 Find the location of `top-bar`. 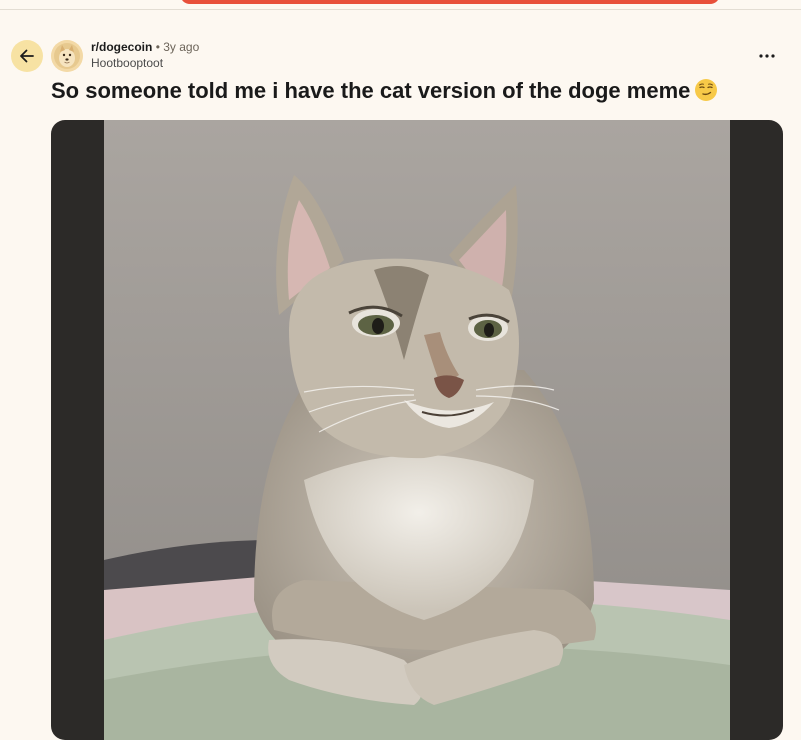

top-bar is located at coordinates (400, 5).